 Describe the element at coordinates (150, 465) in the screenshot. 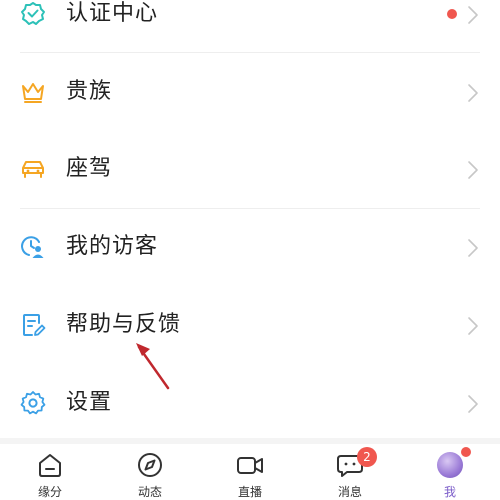

I see `compass-icon` at that location.